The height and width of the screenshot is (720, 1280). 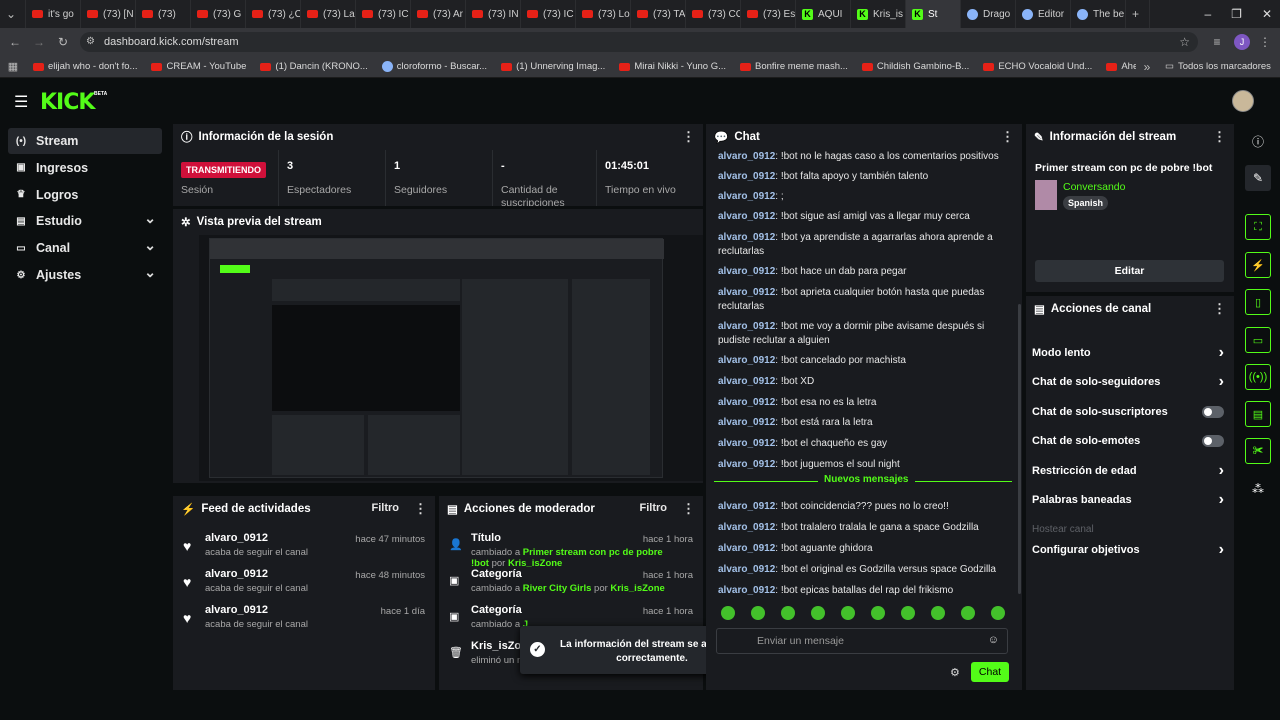 I want to click on activity-menu-icon: ⋮, so click(x=420, y=509).